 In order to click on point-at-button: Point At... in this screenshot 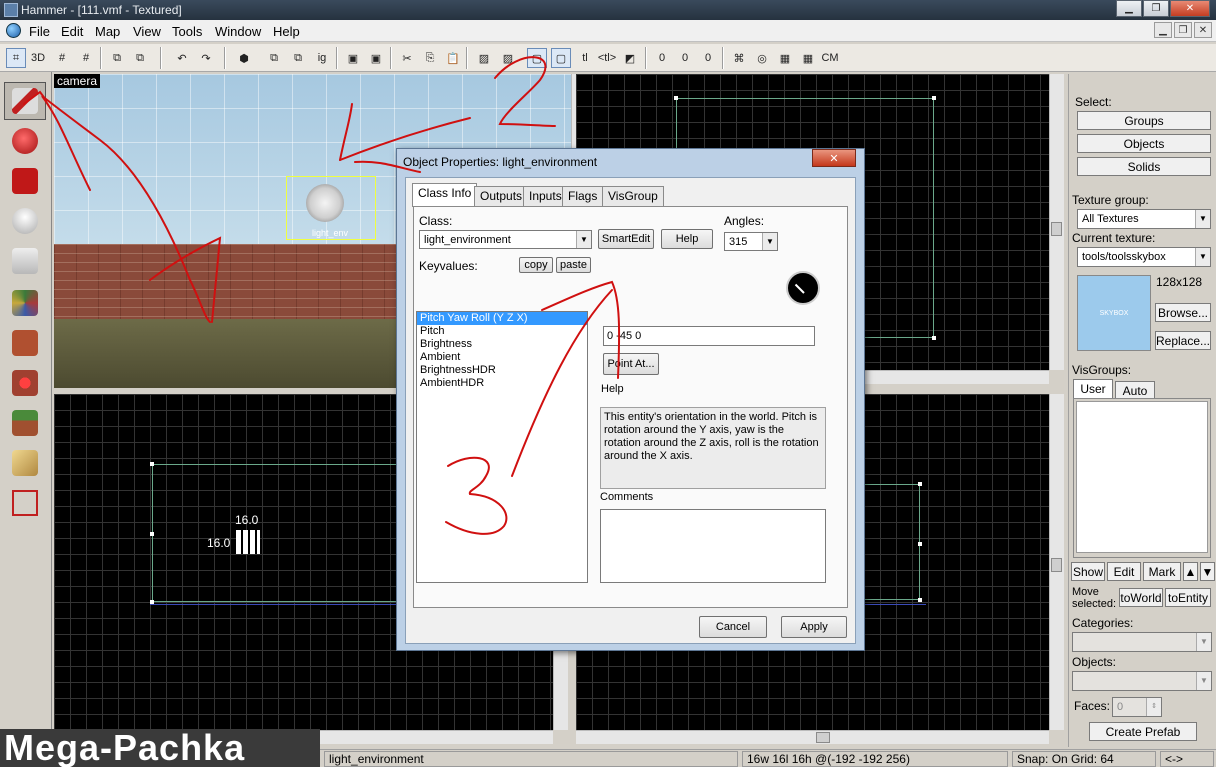, I will do `click(631, 364)`.